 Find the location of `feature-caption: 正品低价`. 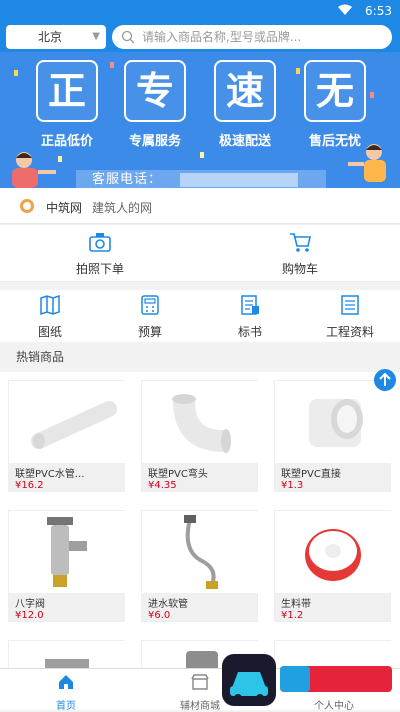

feature-caption: 正品低价 is located at coordinates (67, 139).